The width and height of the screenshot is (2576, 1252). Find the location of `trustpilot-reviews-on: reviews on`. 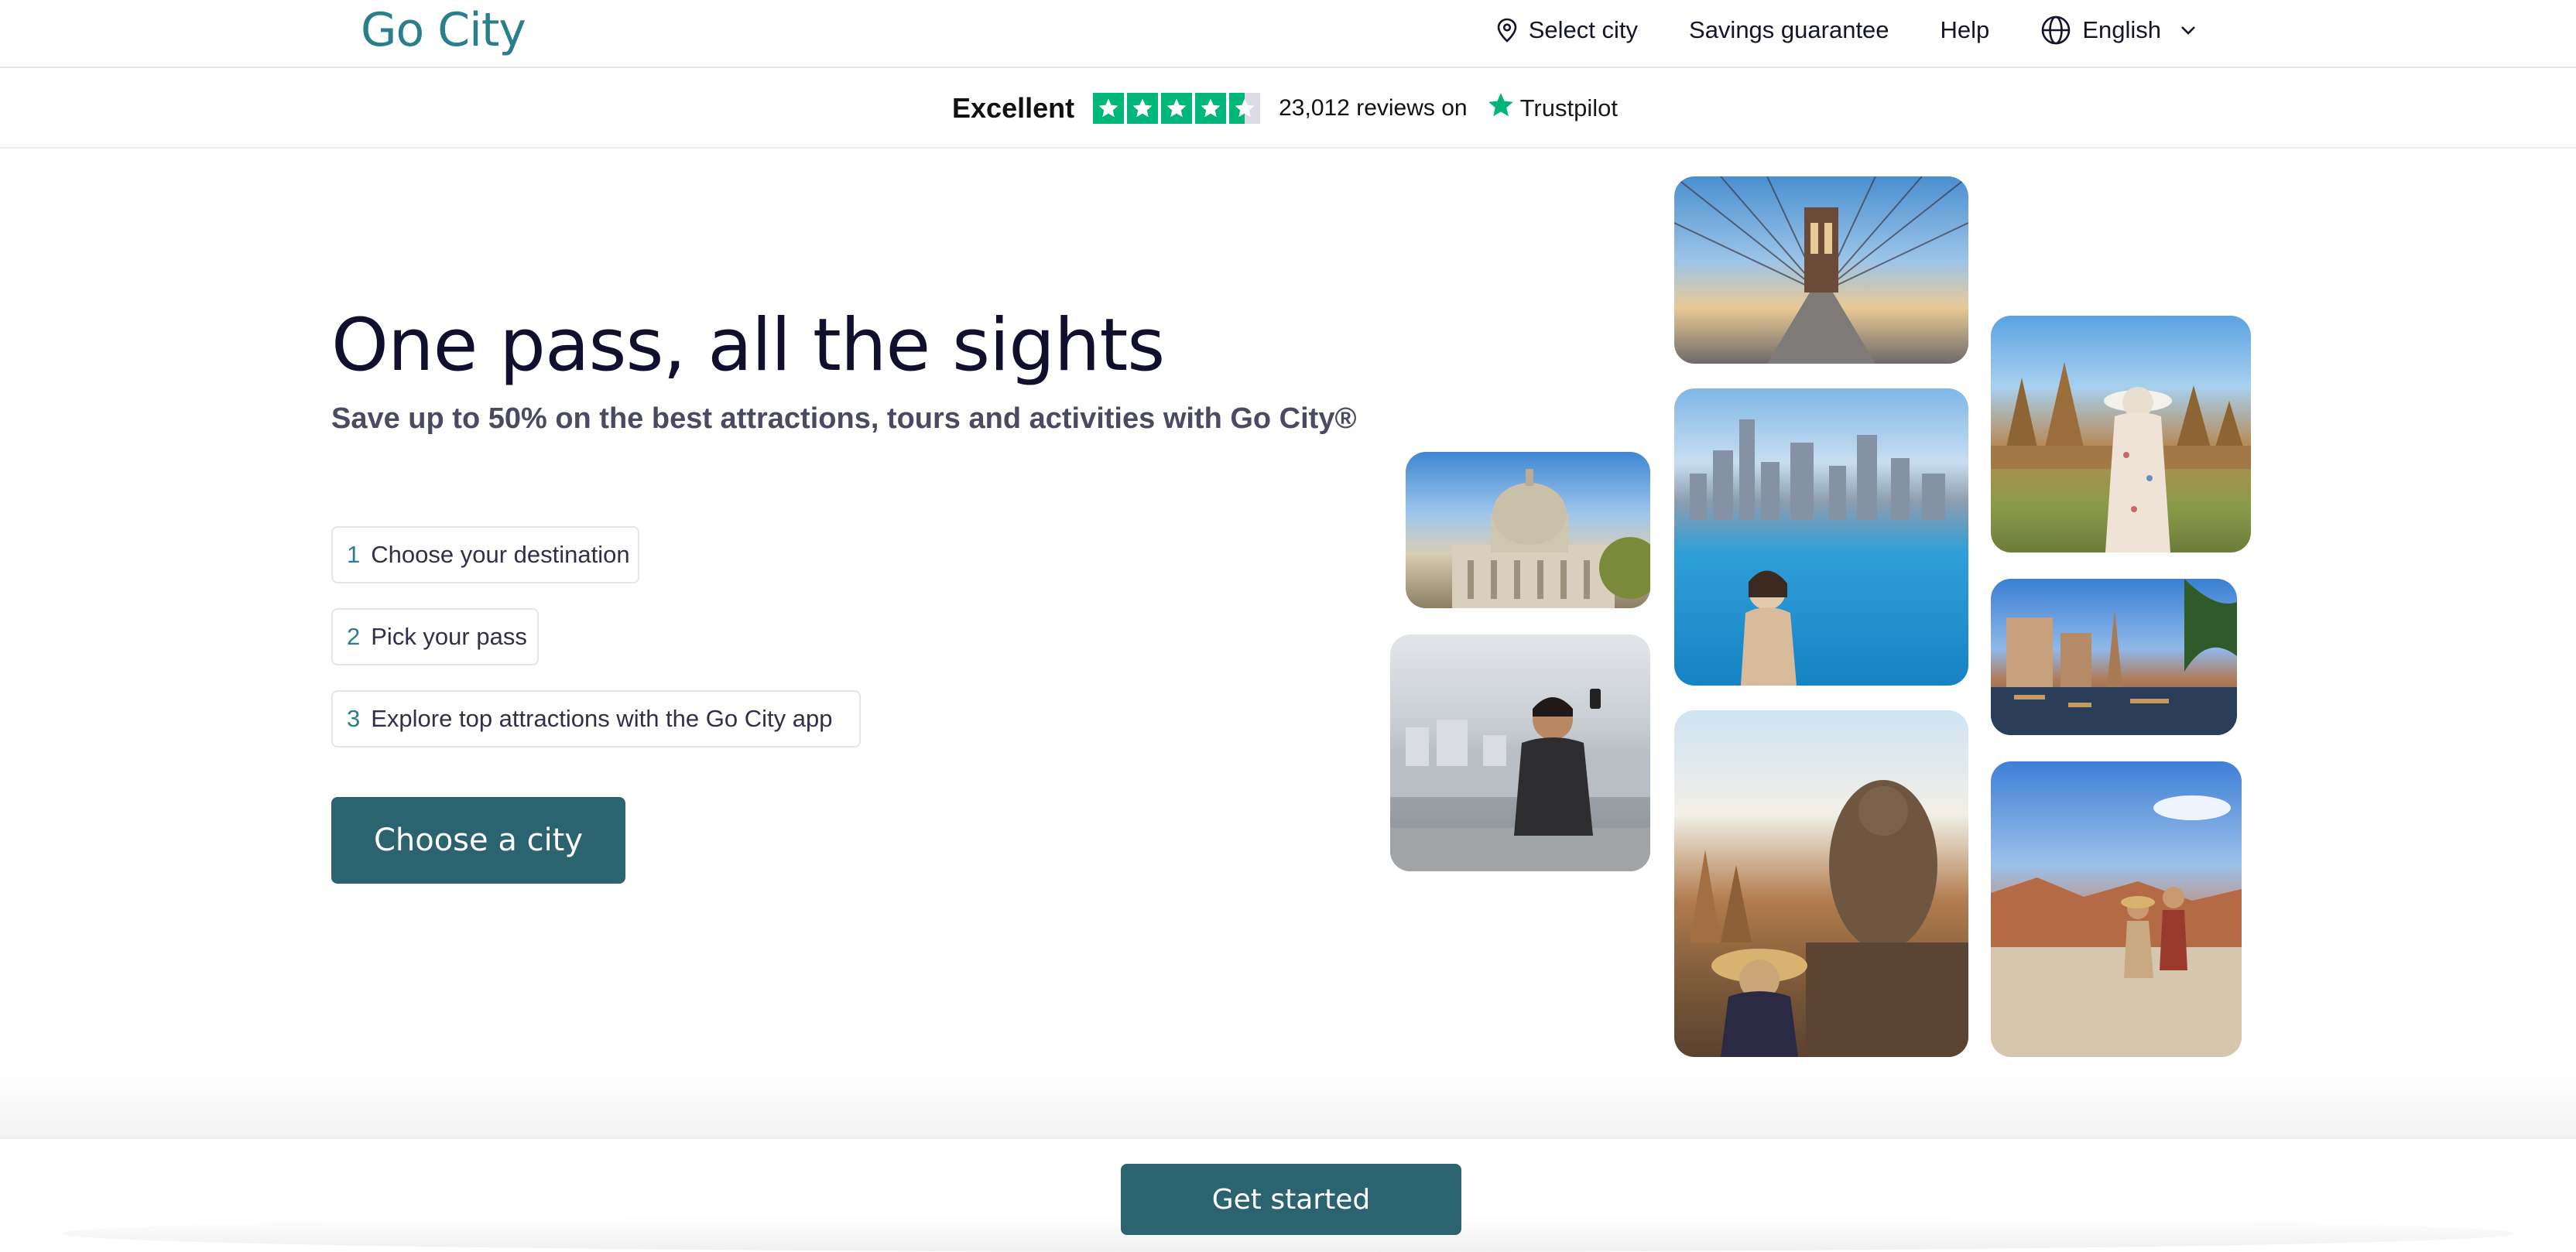

trustpilot-reviews-on: reviews on is located at coordinates (1412, 108).